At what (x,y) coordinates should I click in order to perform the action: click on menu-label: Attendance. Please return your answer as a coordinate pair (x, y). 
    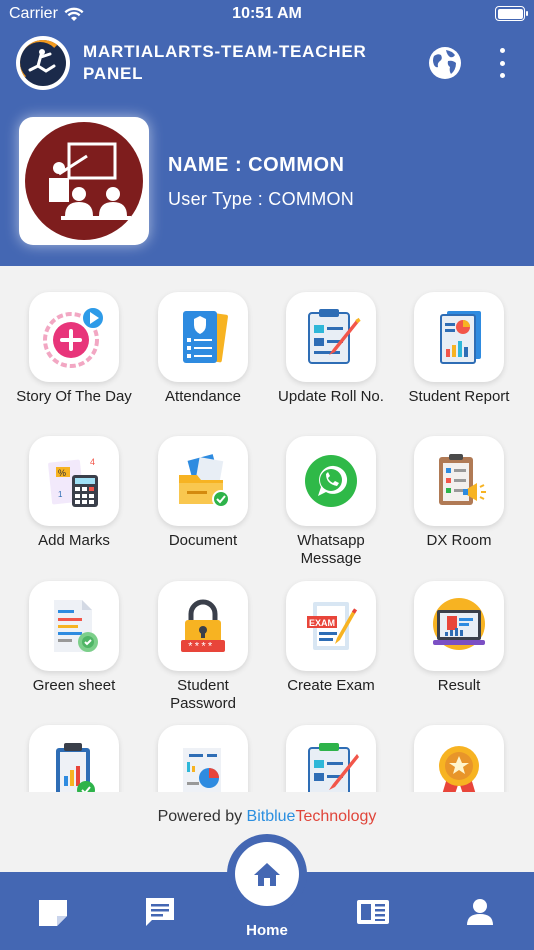
    Looking at the image, I should click on (203, 396).